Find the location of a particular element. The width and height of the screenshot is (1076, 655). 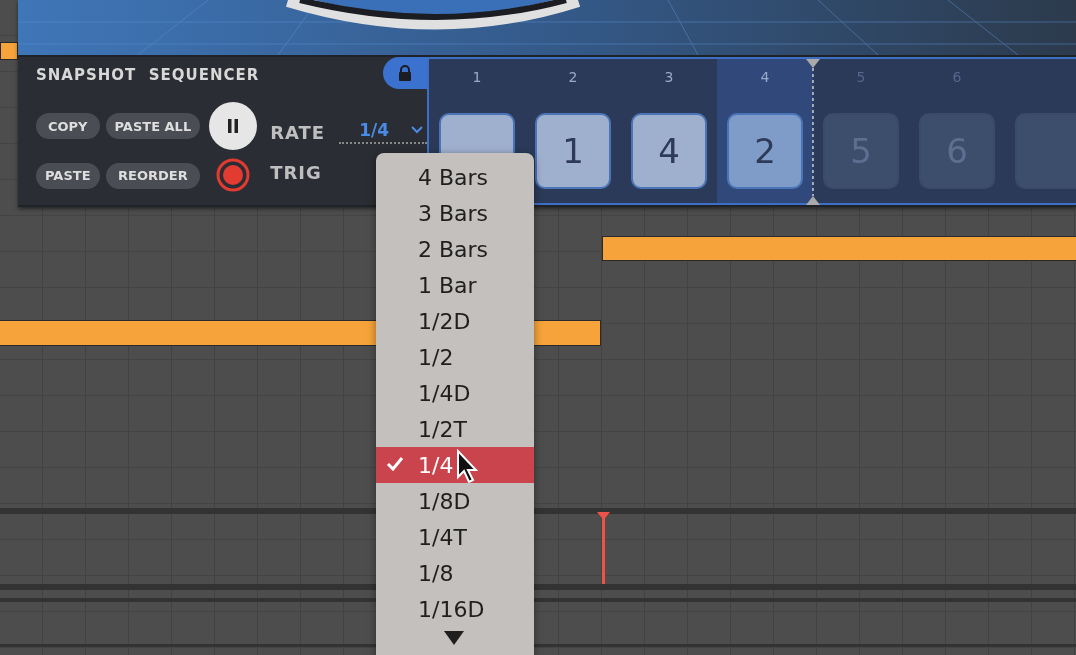

pause-button is located at coordinates (233, 126).